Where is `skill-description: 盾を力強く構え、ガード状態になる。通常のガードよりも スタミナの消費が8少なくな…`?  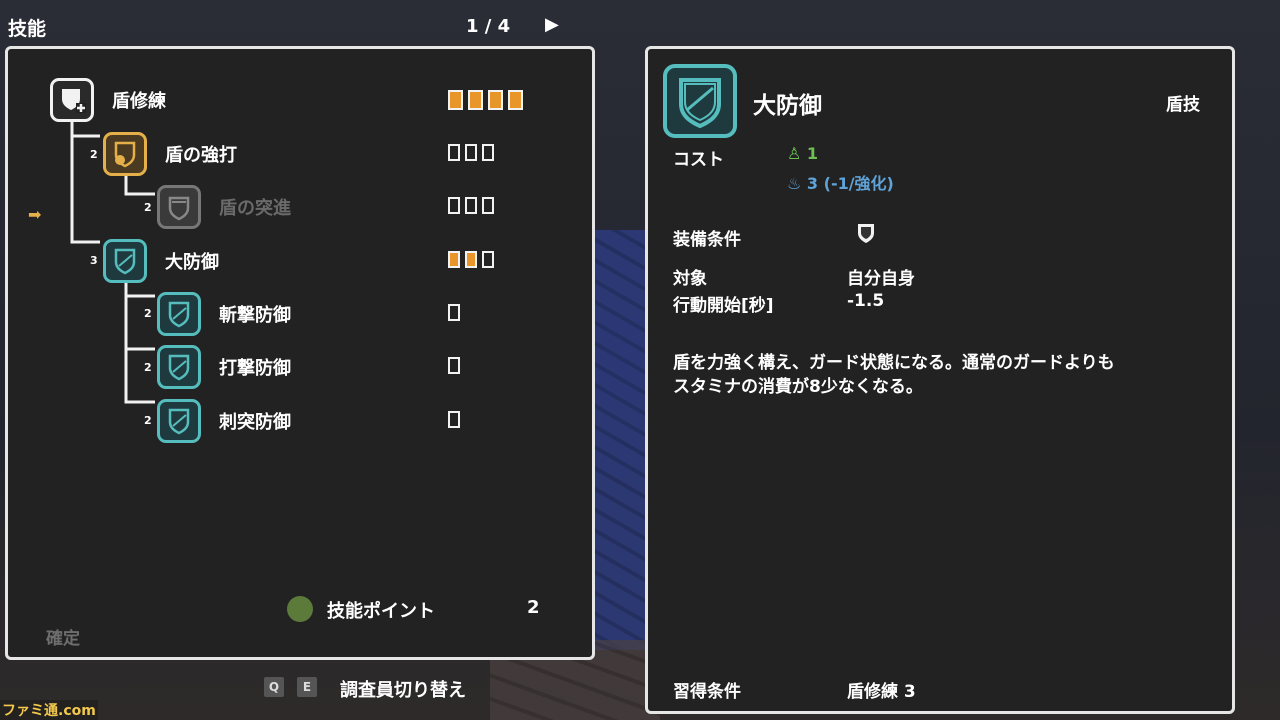 skill-description: 盾を力強く構え、ガード状態になる。通常のガードよりも スタミナの消費が8少なくな… is located at coordinates (943, 375).